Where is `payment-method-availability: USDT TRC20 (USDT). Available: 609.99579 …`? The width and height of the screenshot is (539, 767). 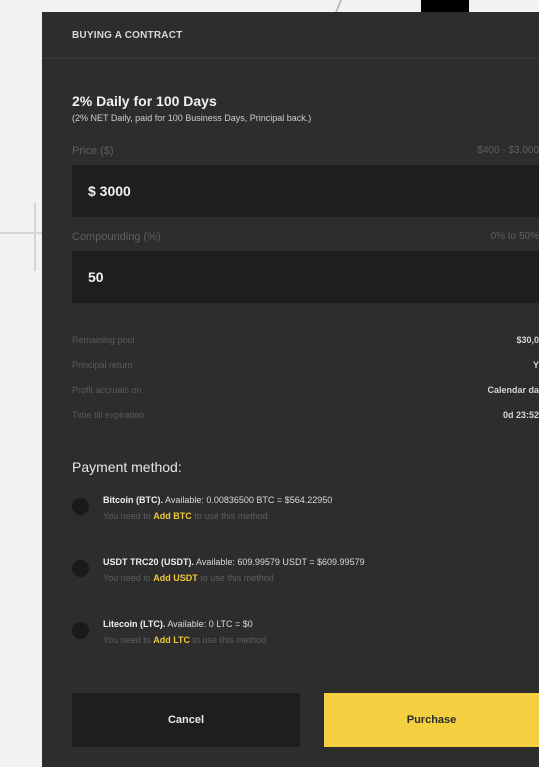
payment-method-availability: USDT TRC20 (USDT). Available: 609.99579 … is located at coordinates (234, 562).